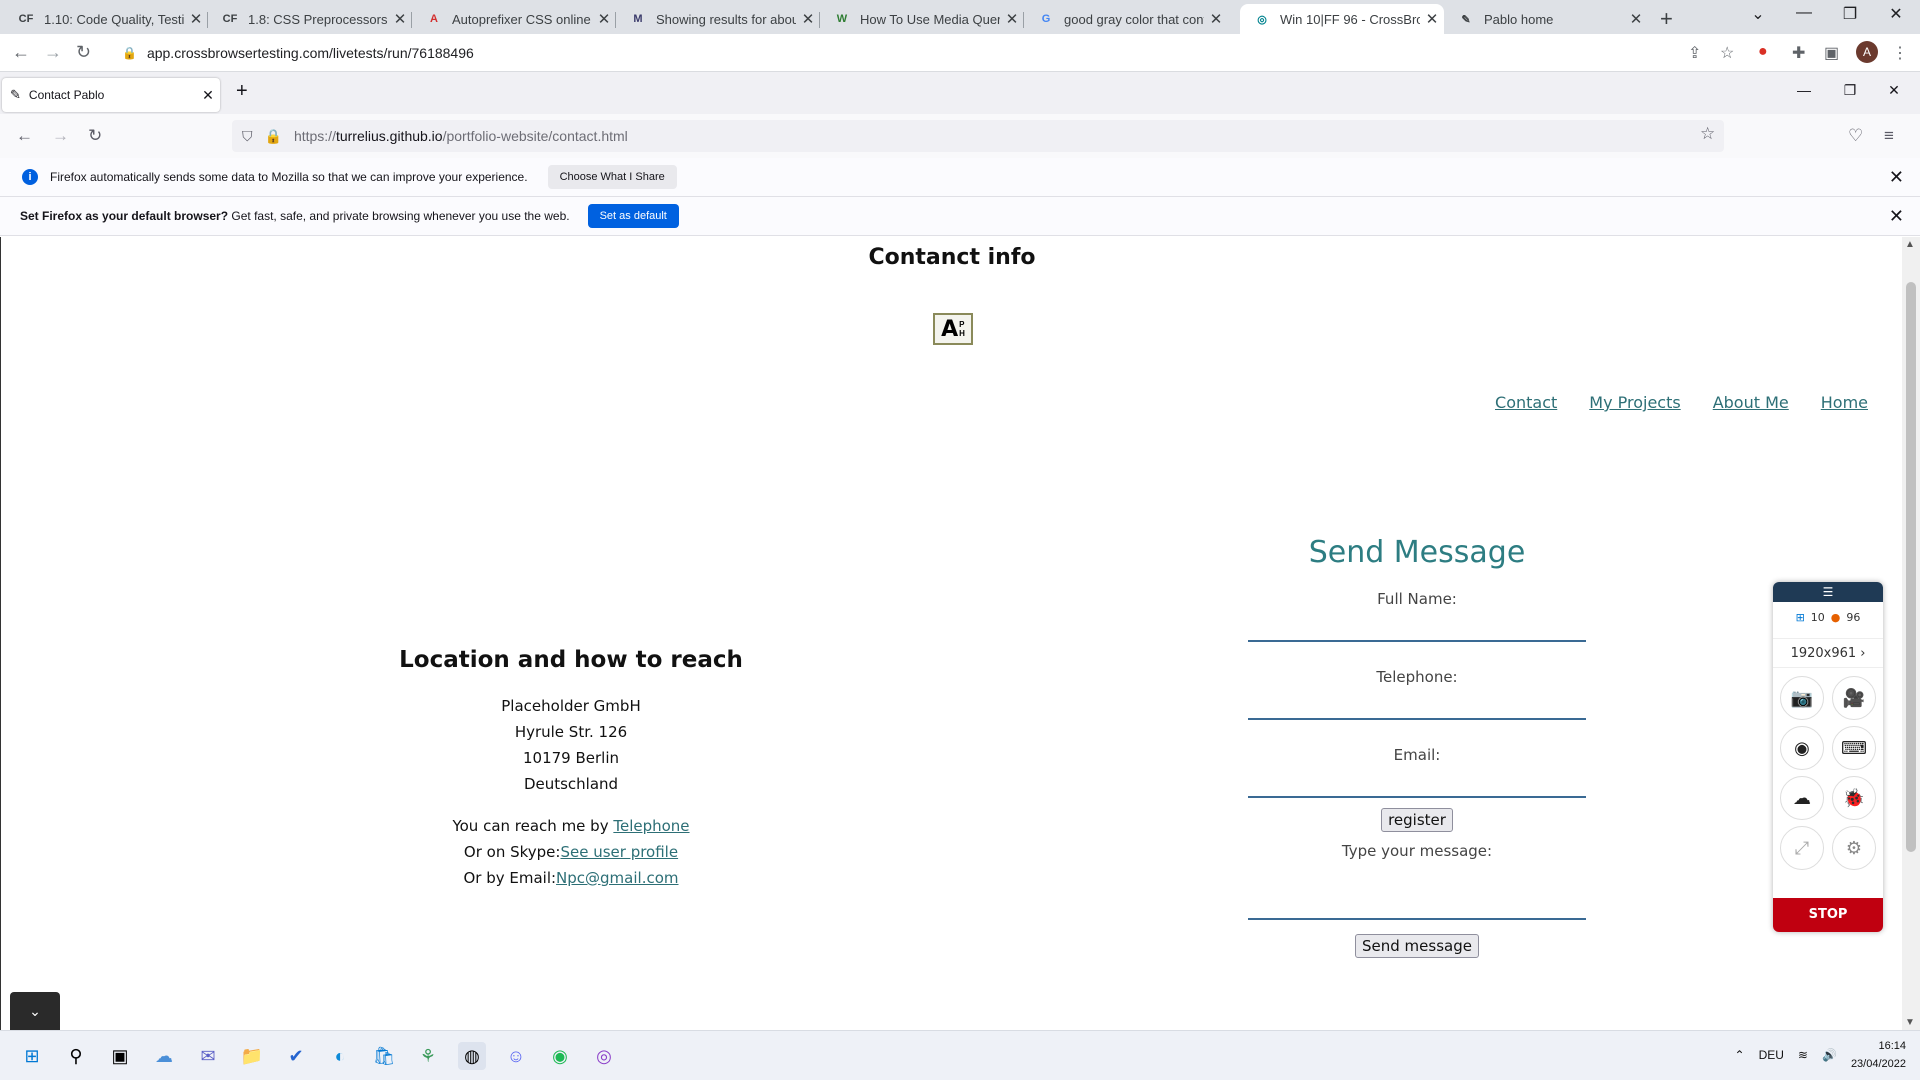  What do you see at coordinates (120, 1056) in the screenshot?
I see `task-view-icon: ▣` at bounding box center [120, 1056].